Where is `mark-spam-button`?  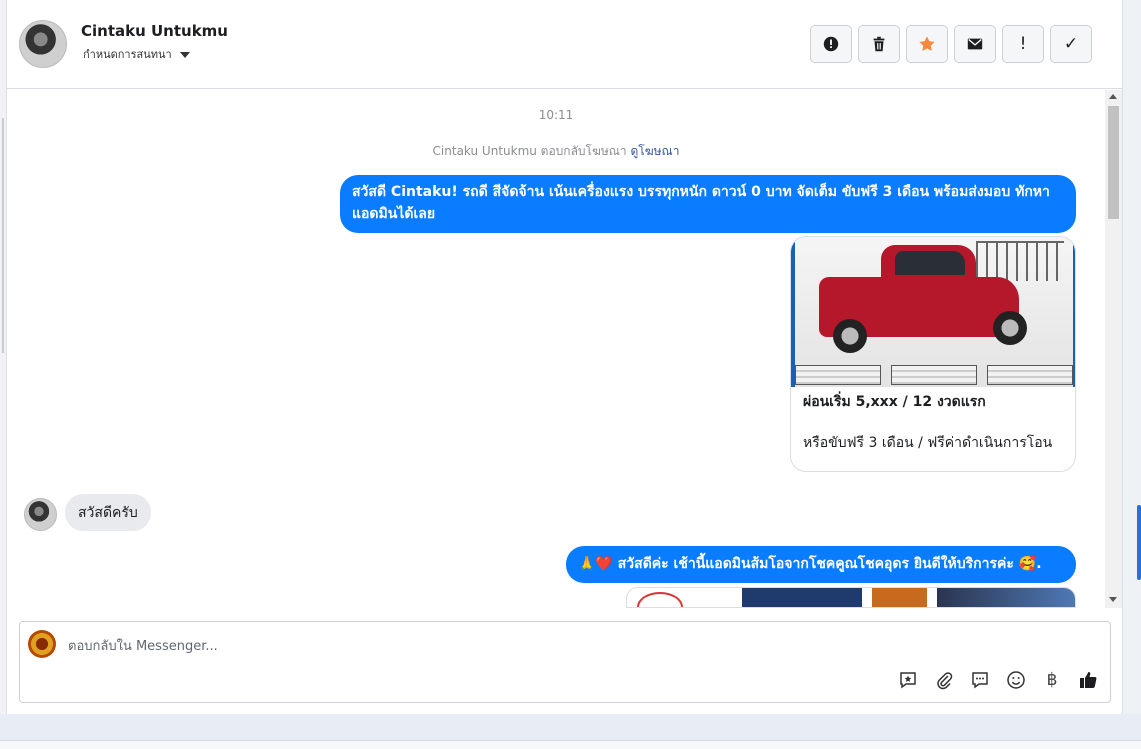 mark-spam-button is located at coordinates (831, 44).